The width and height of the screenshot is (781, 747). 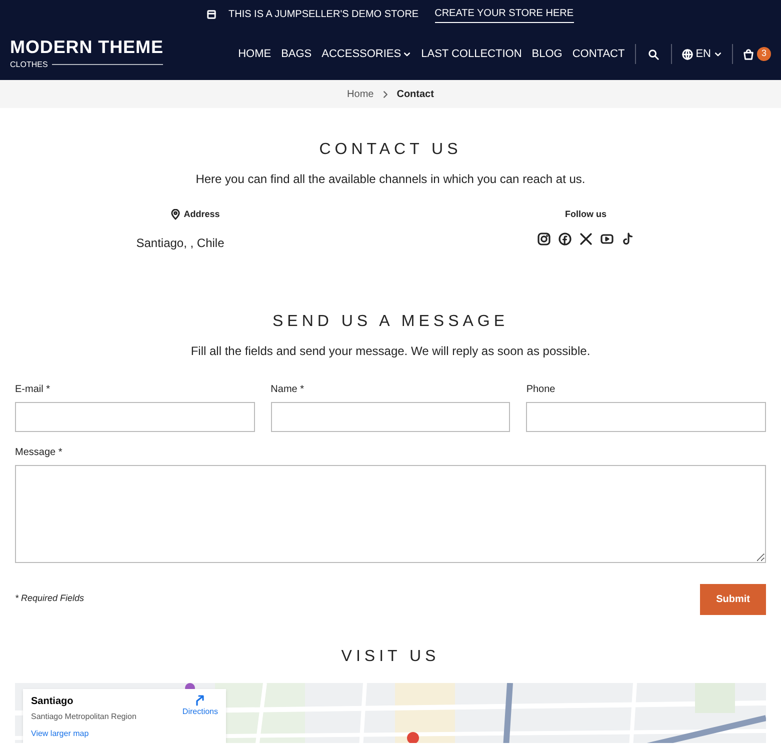 I want to click on address-text: Santiago, , Chile, so click(x=180, y=243).